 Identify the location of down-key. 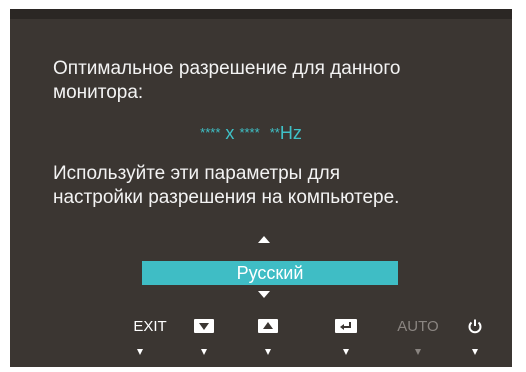
(204, 326).